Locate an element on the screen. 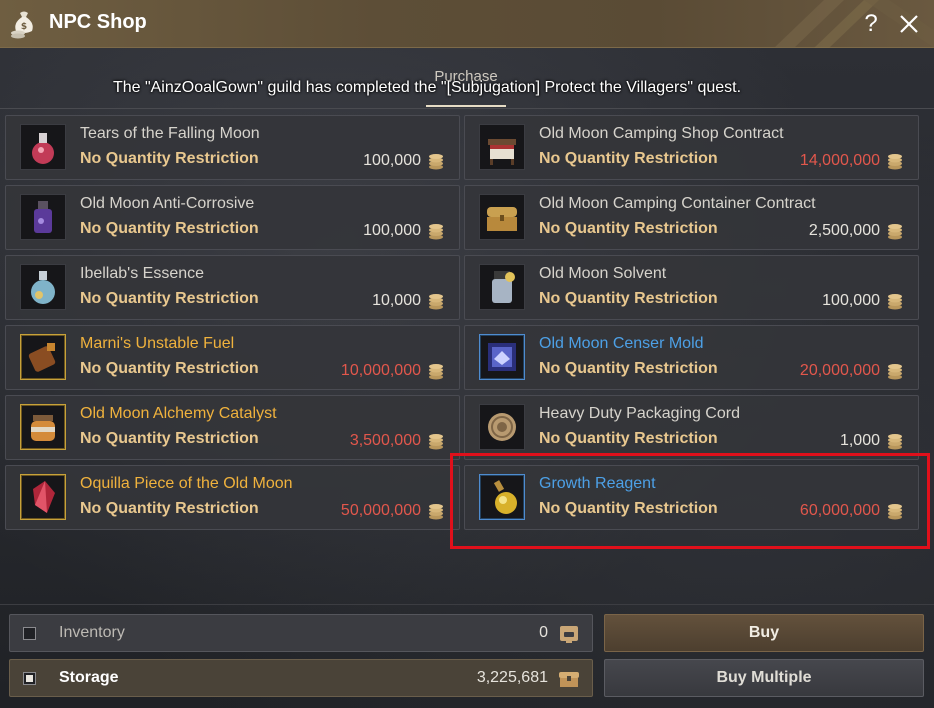 The width and height of the screenshot is (934, 708). inventory-payment-option: Inventory 0 is located at coordinates (301, 633).